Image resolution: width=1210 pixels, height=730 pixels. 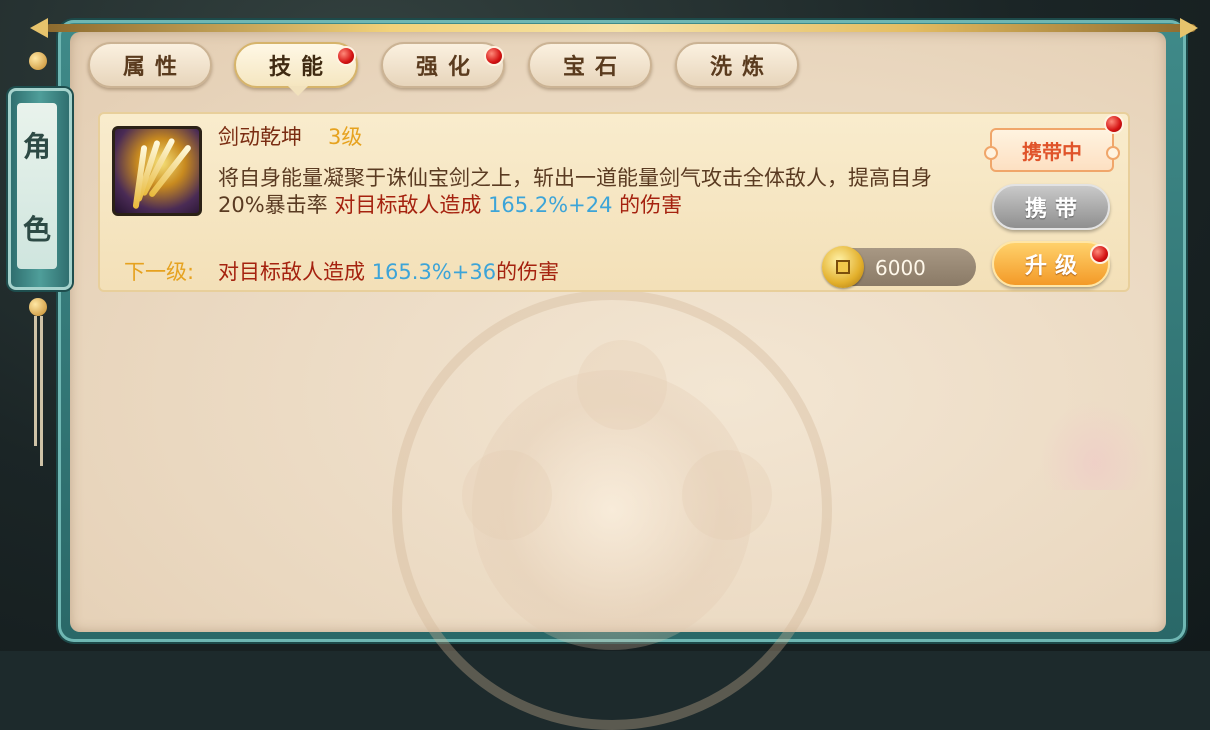 I want to click on skill-level: 3级, so click(x=345, y=137).